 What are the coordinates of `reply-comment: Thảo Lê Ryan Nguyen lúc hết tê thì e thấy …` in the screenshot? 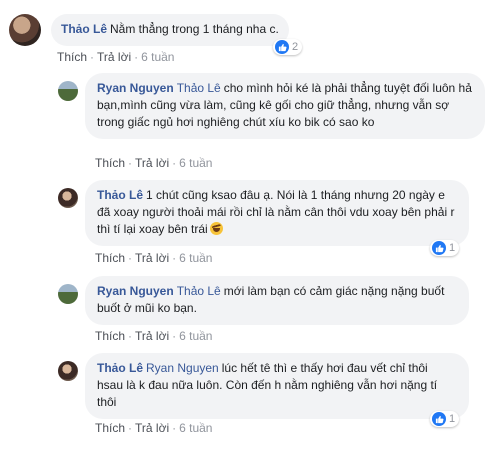 It's located at (263, 386).